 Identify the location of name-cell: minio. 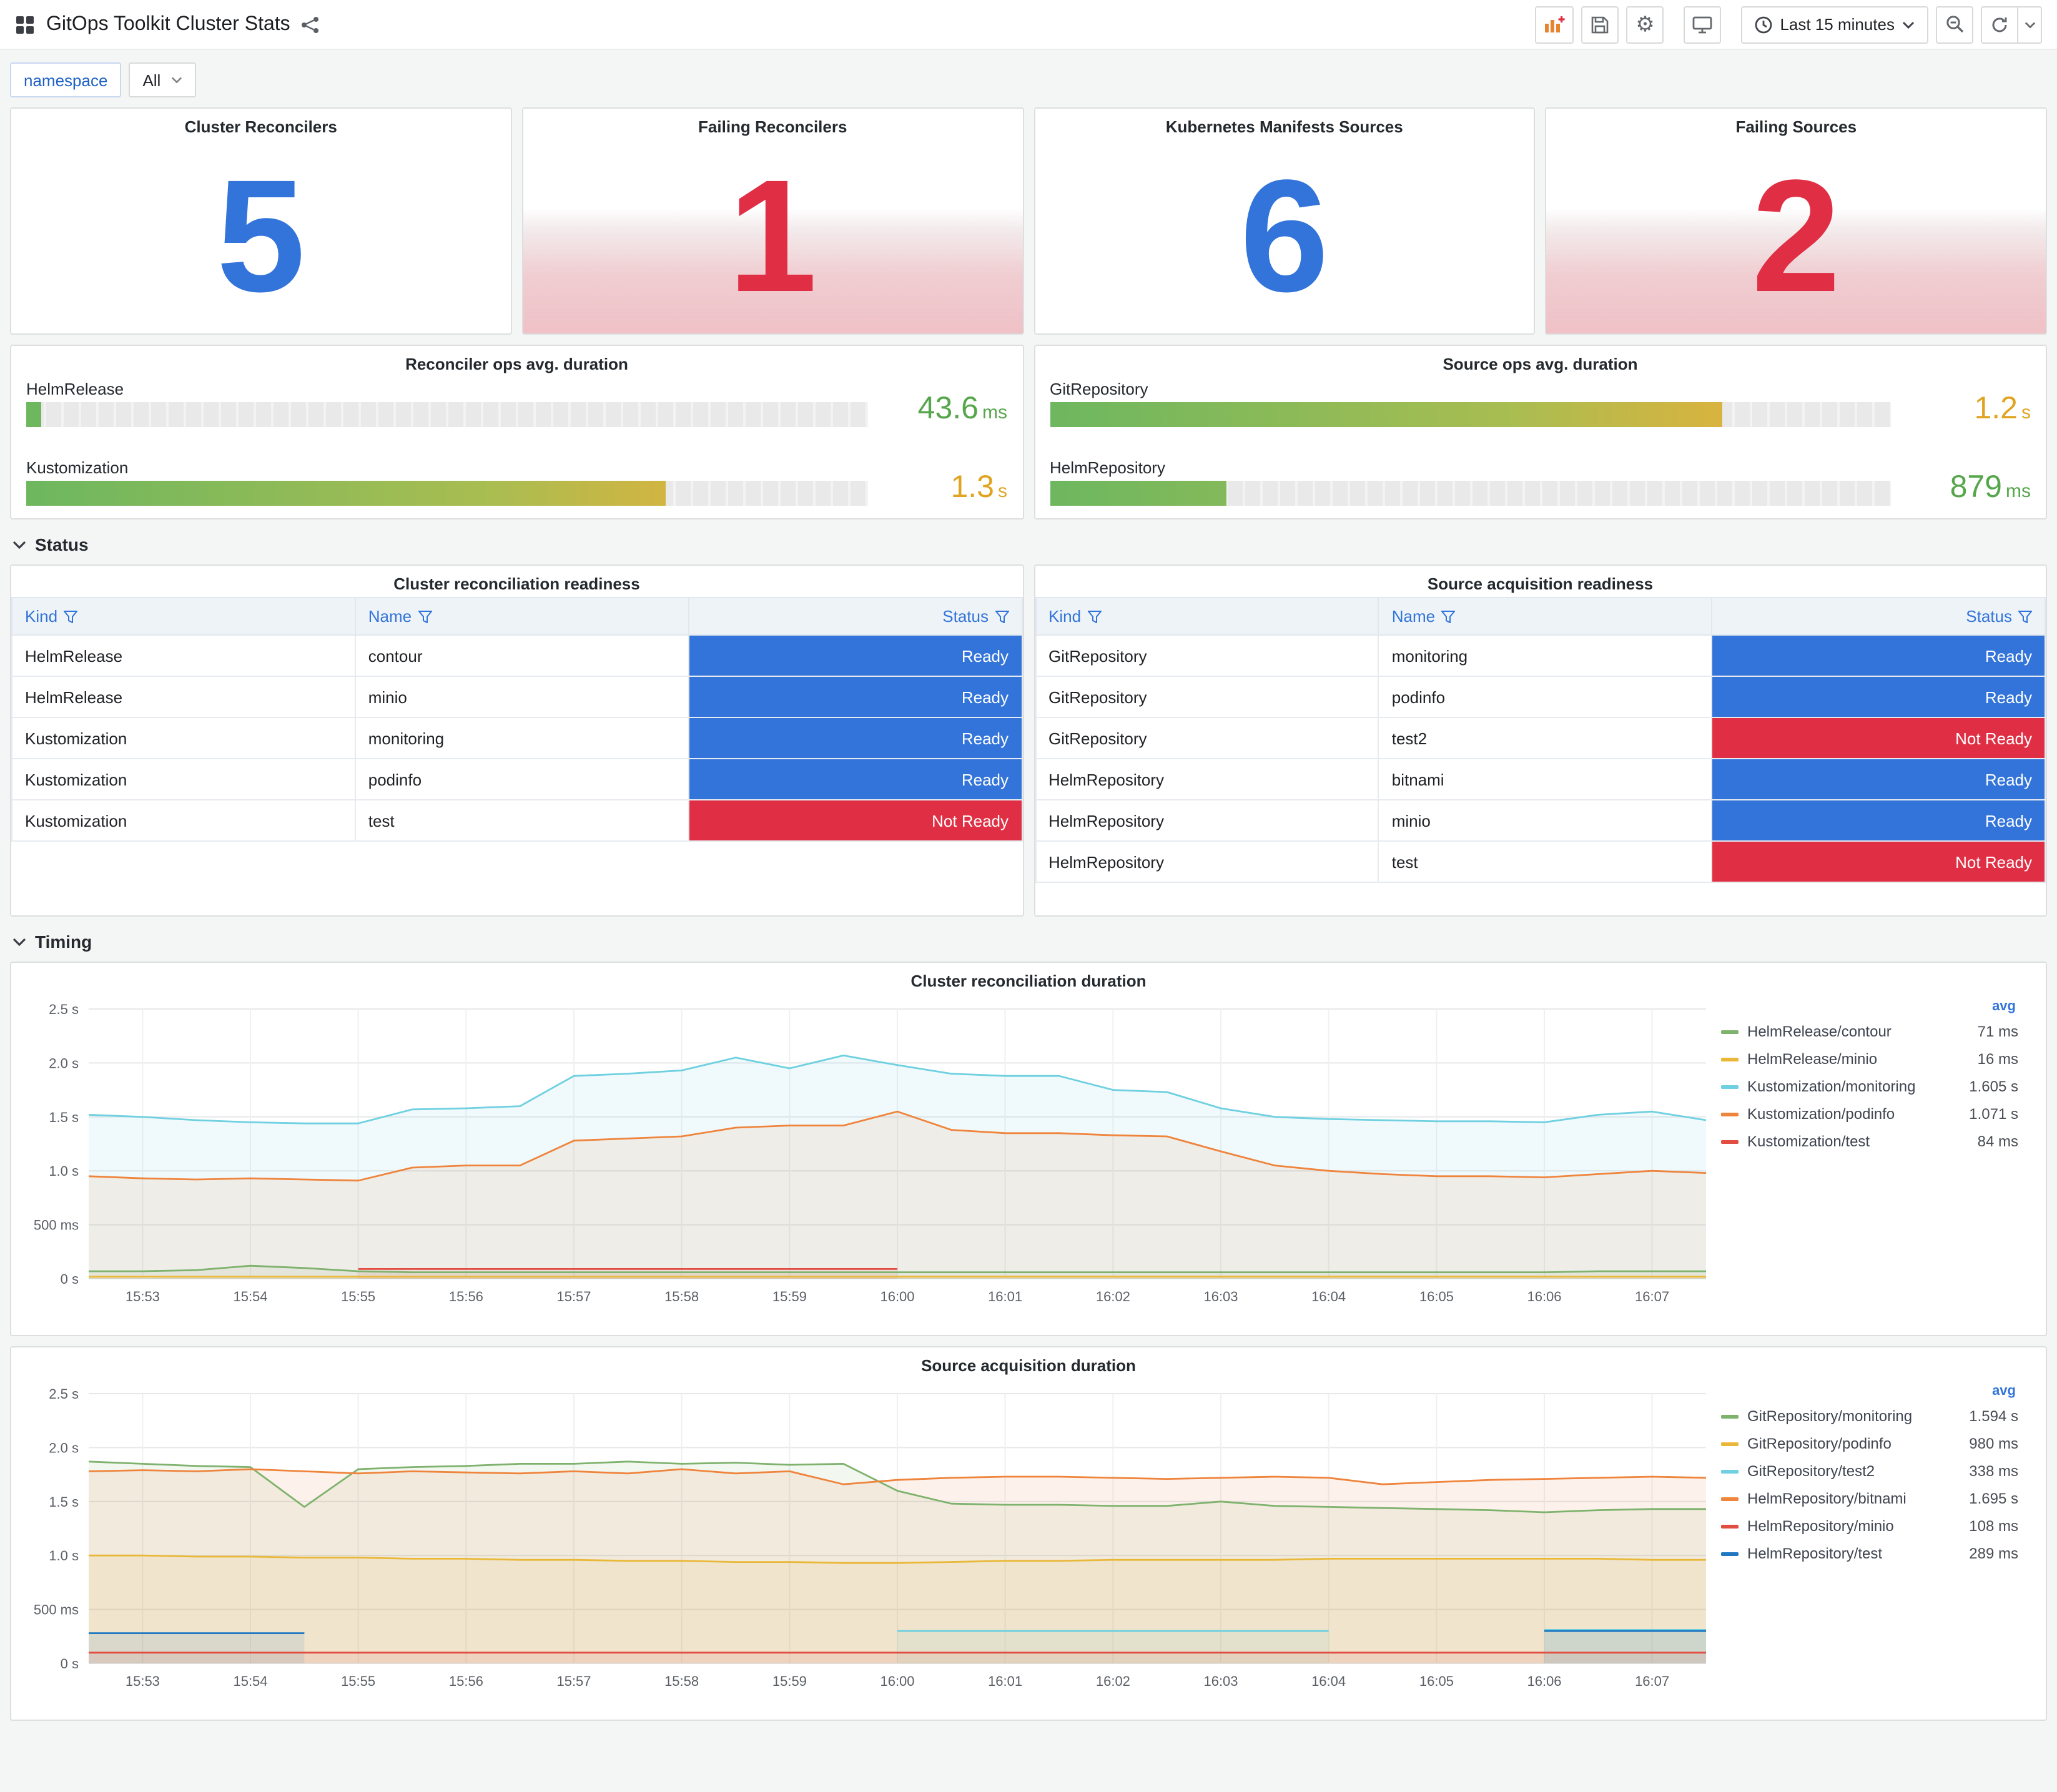
(1546, 820).